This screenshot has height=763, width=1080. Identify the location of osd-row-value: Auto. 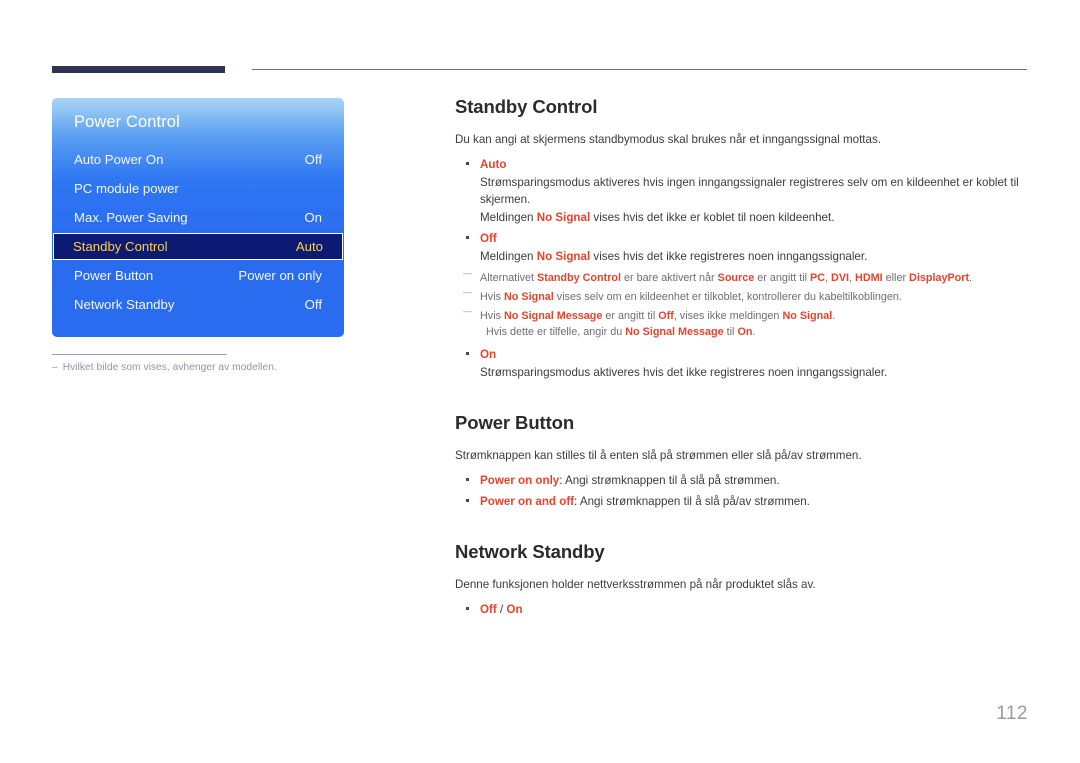
(309, 246).